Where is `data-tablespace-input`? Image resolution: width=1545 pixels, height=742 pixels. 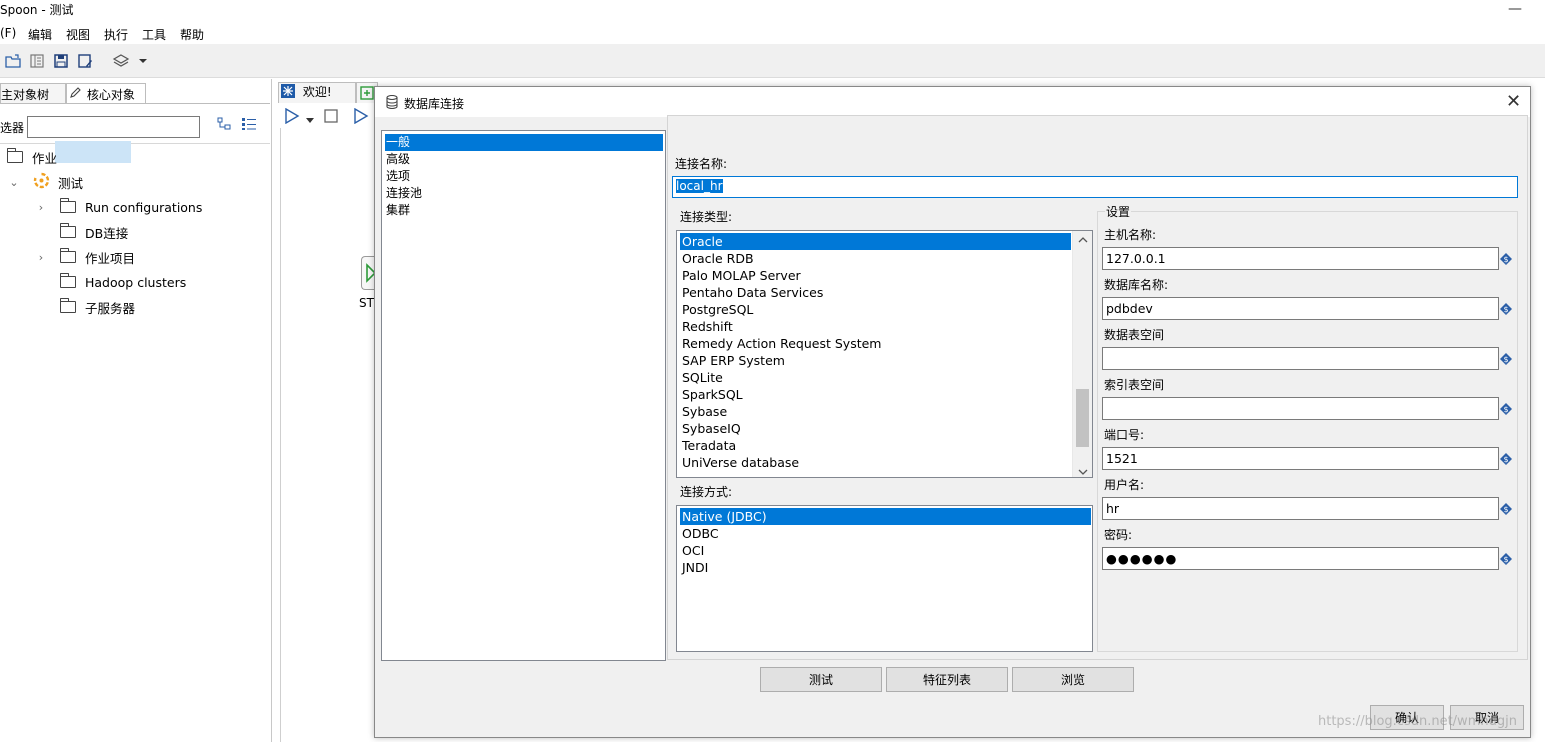 data-tablespace-input is located at coordinates (1300, 358).